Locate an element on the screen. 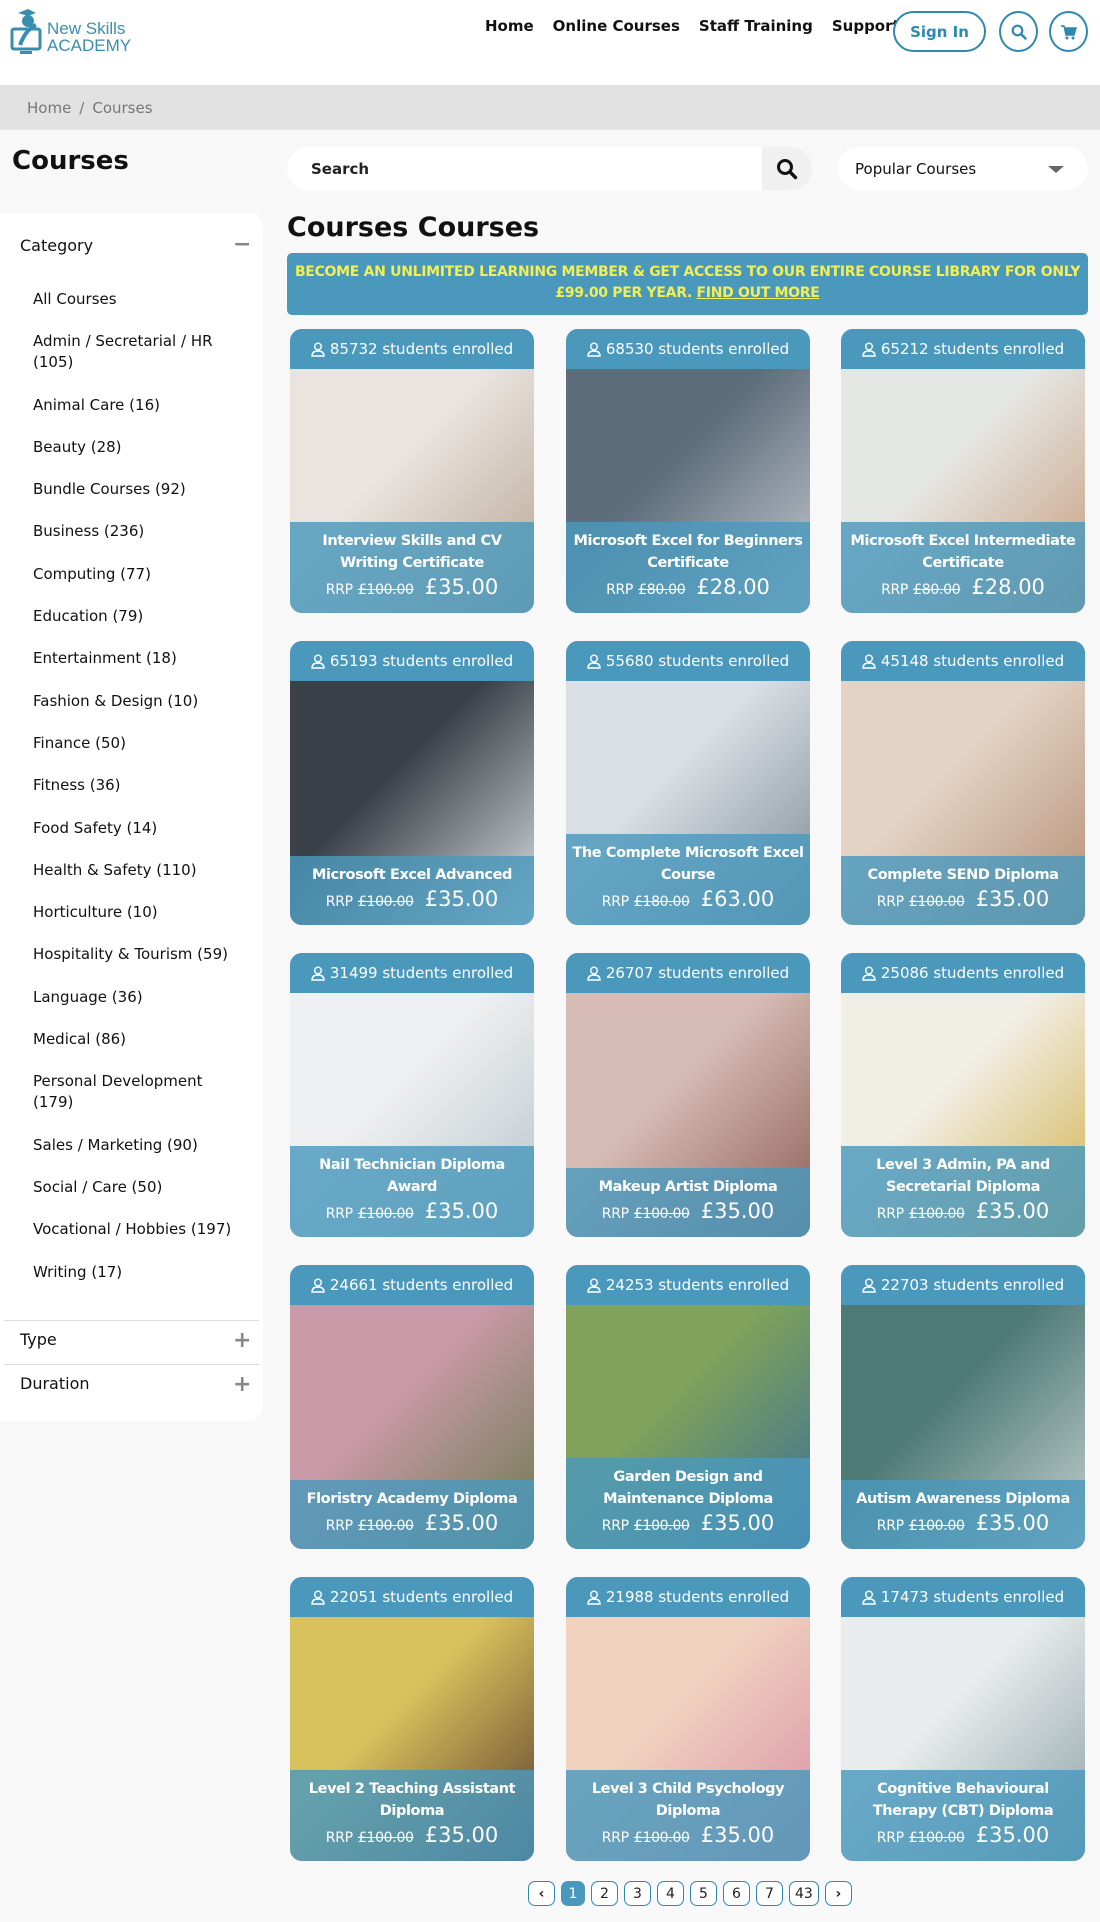  search-submit-button is located at coordinates (787, 168).